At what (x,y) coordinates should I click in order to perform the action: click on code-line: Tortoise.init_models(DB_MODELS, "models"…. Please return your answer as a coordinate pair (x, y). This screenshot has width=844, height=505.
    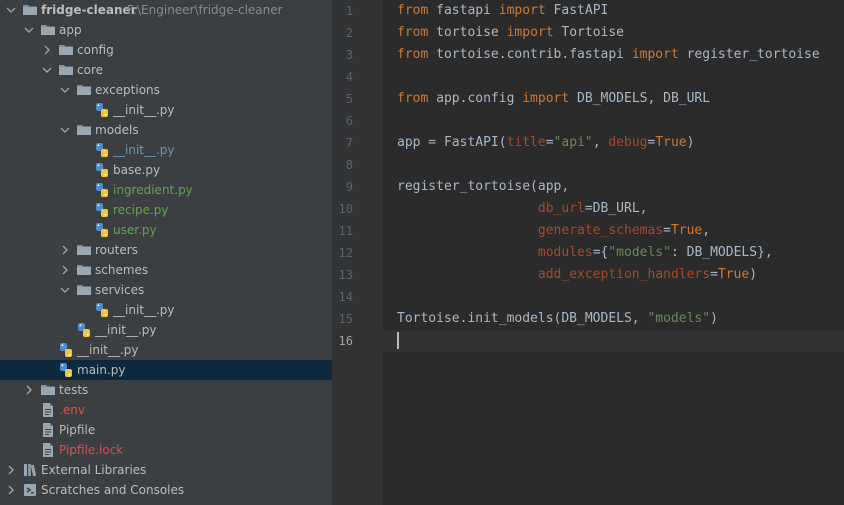
    Looking at the image, I should click on (557, 319).